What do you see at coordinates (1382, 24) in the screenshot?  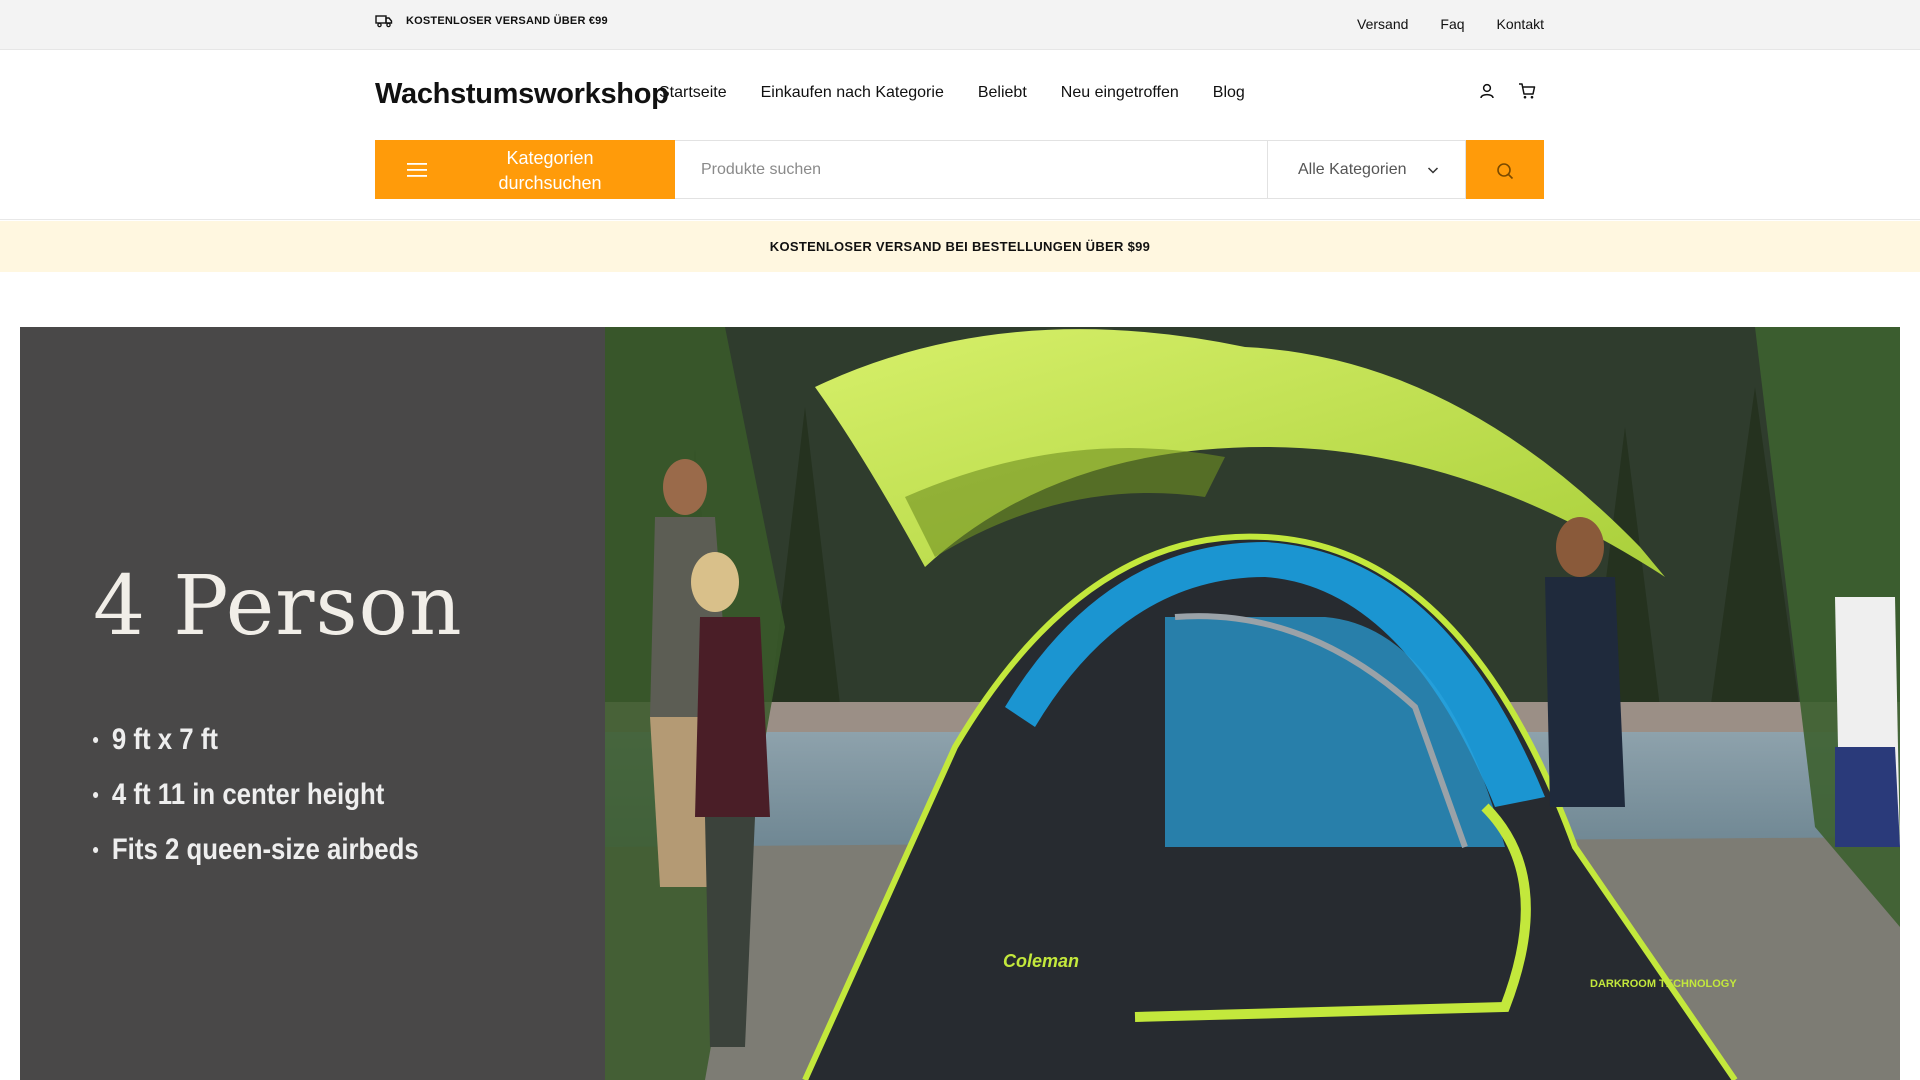 I see `link-versand: Versand` at bounding box center [1382, 24].